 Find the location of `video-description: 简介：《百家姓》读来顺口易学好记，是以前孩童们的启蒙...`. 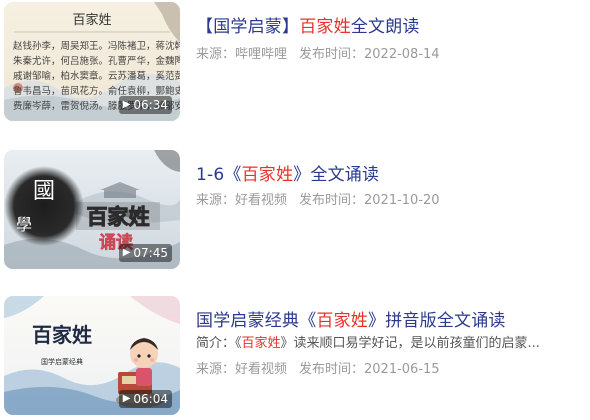

video-description: 简介：《百家姓》读来顺口易学好记，是以前孩童们的启蒙... is located at coordinates (388, 341).